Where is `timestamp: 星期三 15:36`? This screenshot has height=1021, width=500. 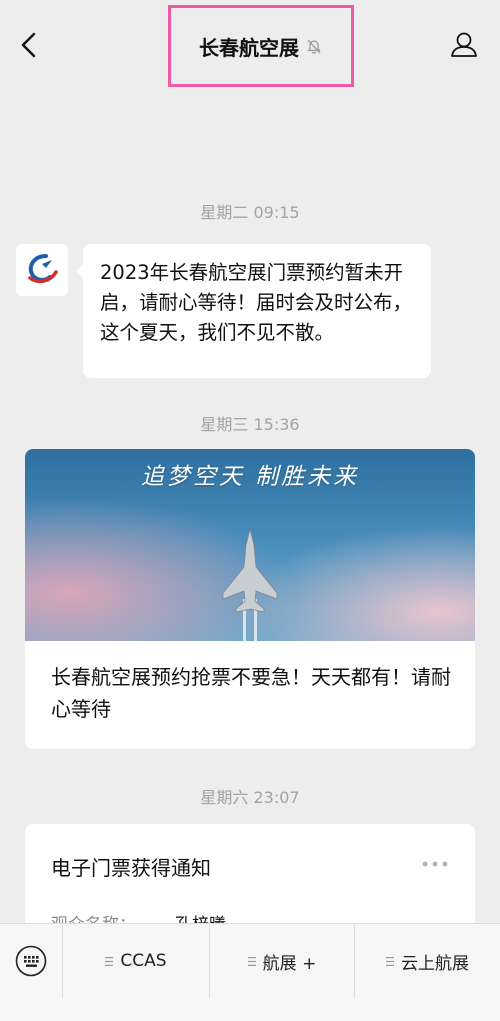 timestamp: 星期三 15:36 is located at coordinates (250, 424).